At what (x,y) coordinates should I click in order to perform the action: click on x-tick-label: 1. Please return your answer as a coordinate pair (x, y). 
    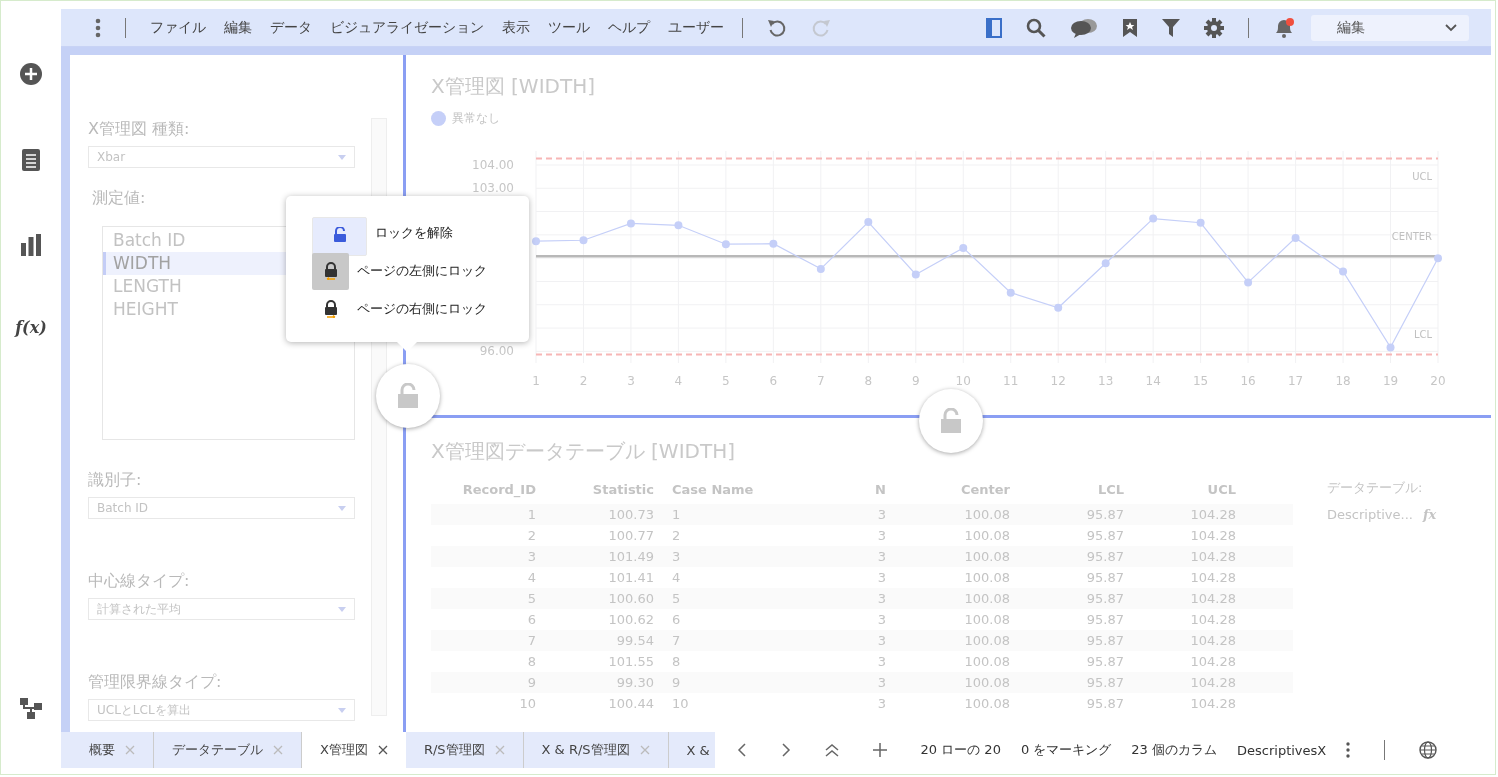
    Looking at the image, I should click on (536, 381).